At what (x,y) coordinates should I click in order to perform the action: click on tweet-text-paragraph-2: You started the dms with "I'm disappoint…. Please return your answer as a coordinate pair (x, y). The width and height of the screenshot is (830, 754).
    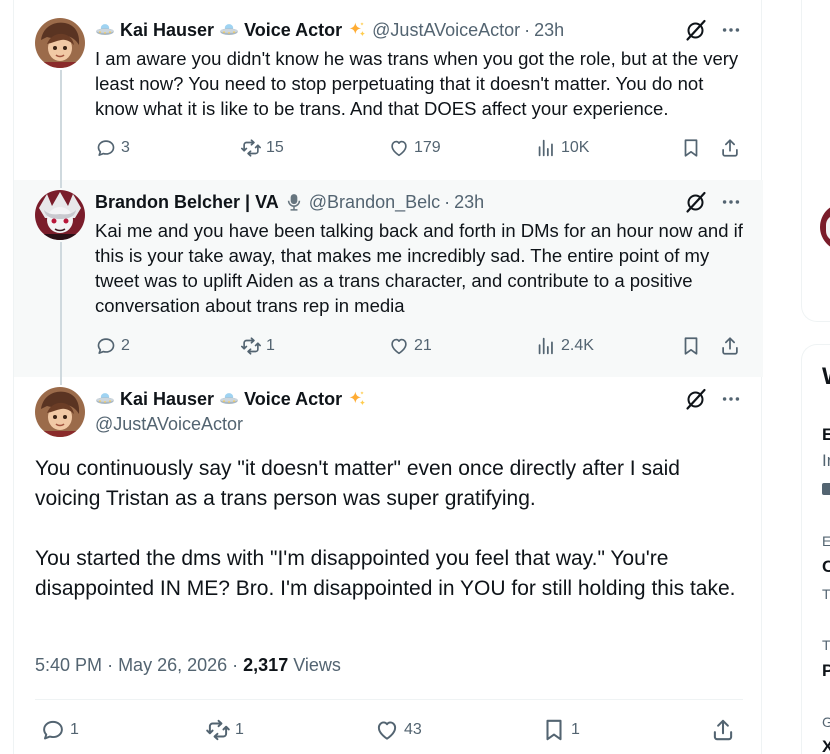
    Looking at the image, I should click on (385, 573).